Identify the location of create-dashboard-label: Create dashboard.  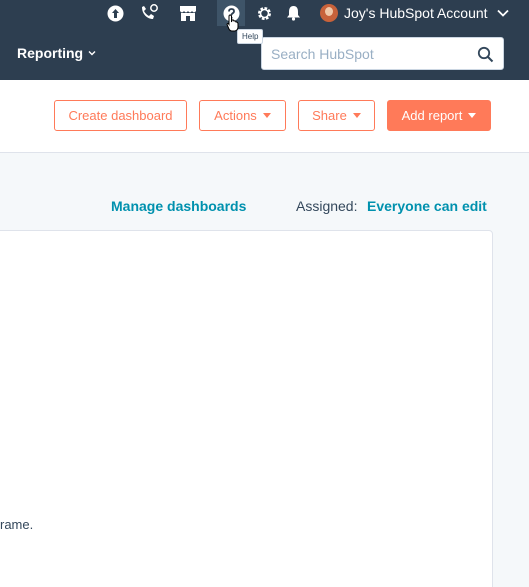
(120, 115).